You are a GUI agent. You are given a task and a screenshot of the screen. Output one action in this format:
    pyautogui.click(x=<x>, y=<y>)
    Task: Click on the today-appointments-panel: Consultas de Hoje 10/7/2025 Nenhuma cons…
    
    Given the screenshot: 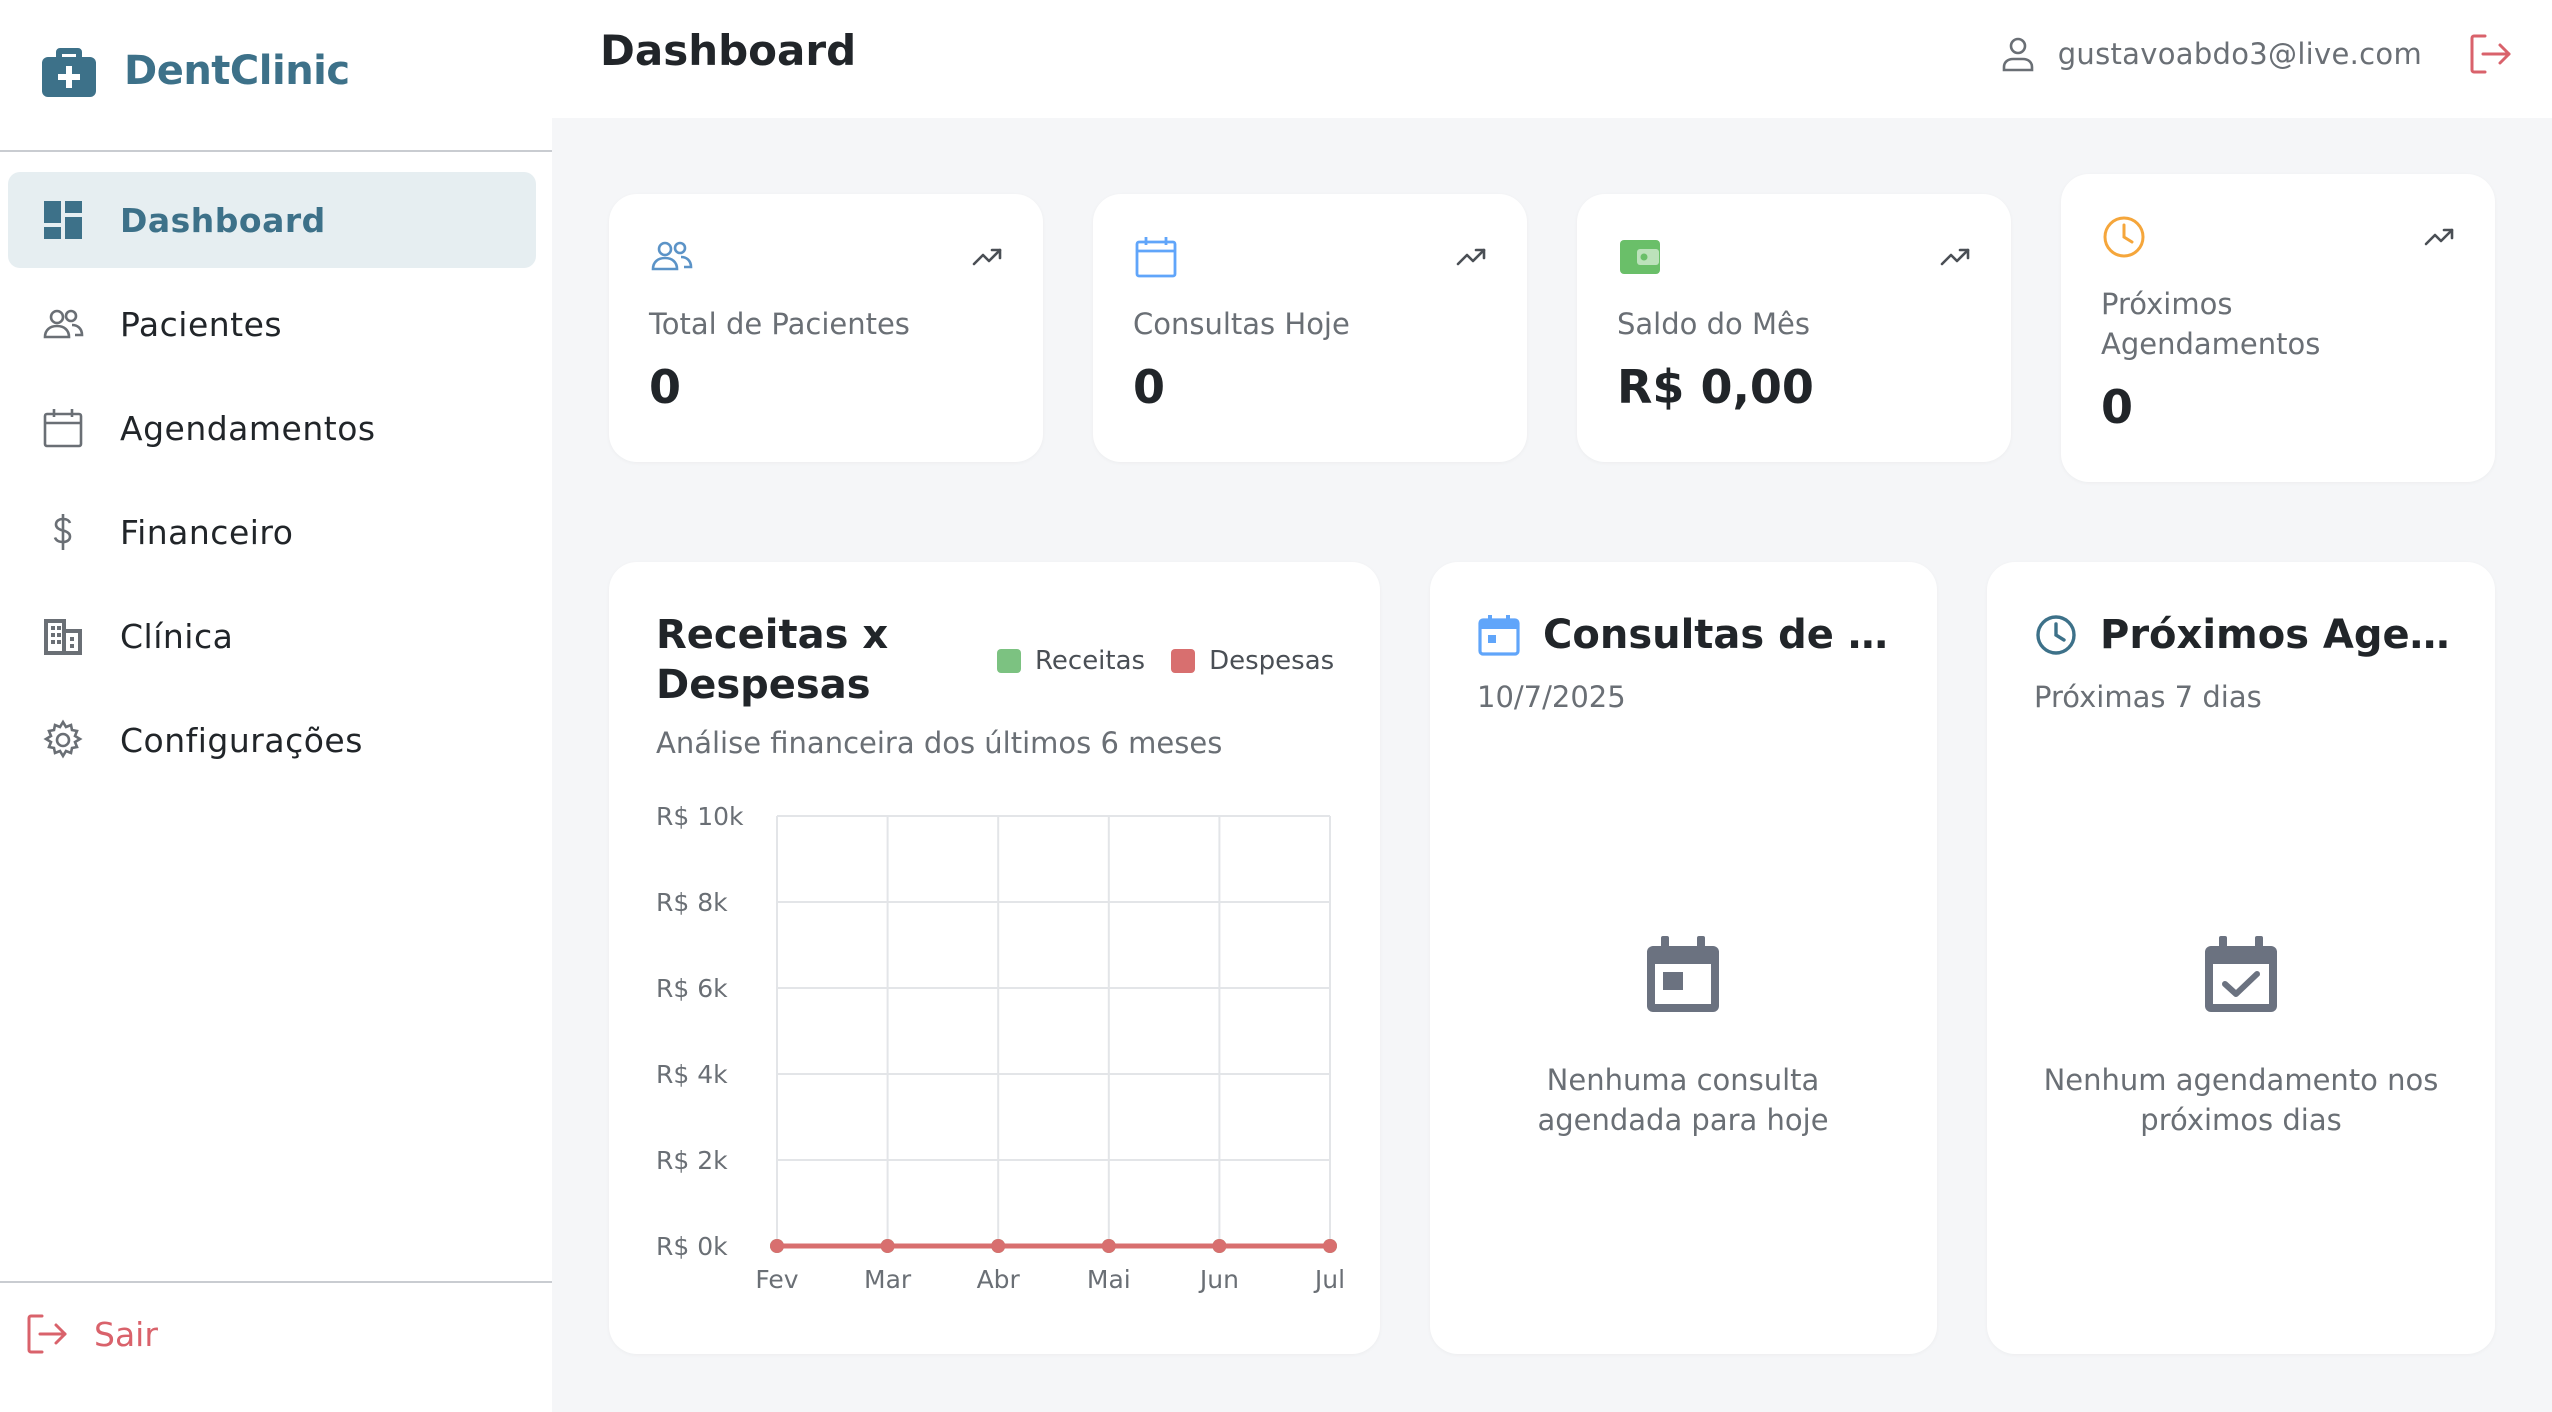 What is the action you would take?
    pyautogui.click(x=1683, y=958)
    